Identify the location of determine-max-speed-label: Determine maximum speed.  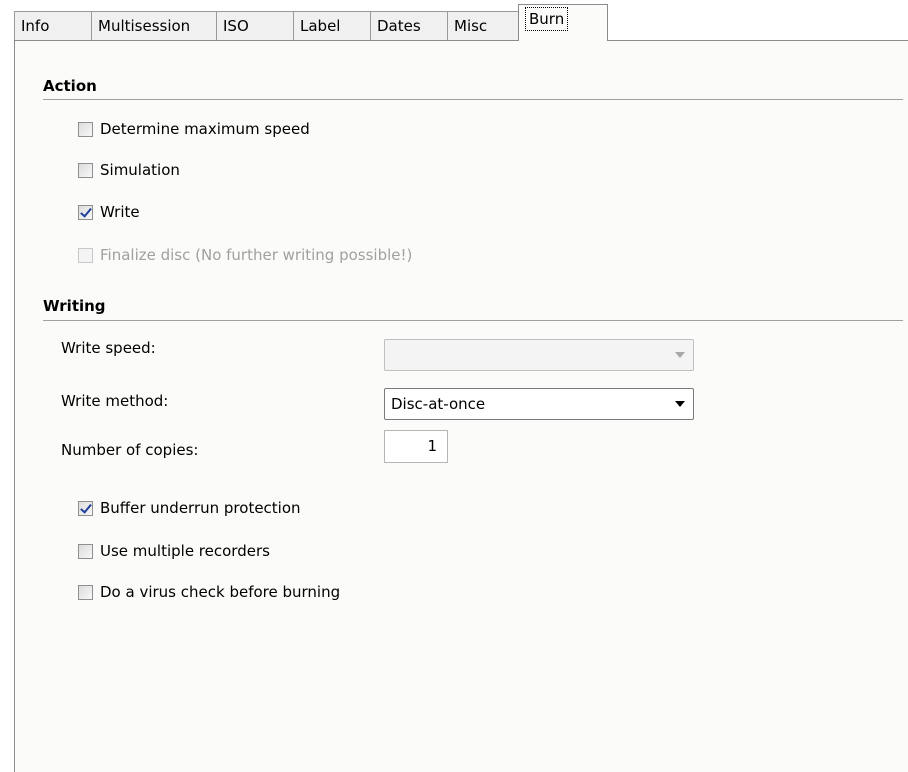
(205, 129).